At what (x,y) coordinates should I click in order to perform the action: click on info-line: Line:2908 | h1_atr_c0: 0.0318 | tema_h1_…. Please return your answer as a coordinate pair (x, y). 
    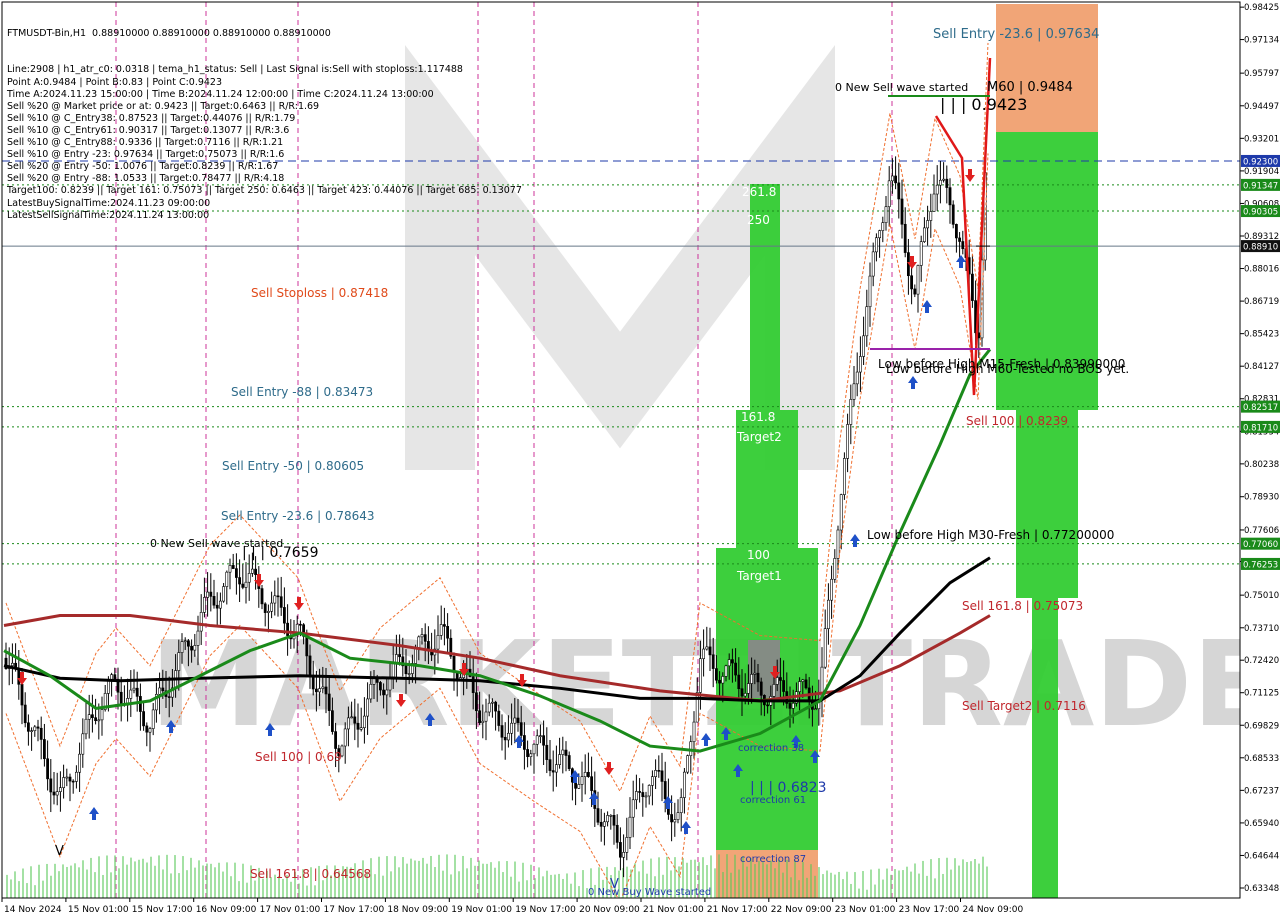
    Looking at the image, I should click on (235, 70).